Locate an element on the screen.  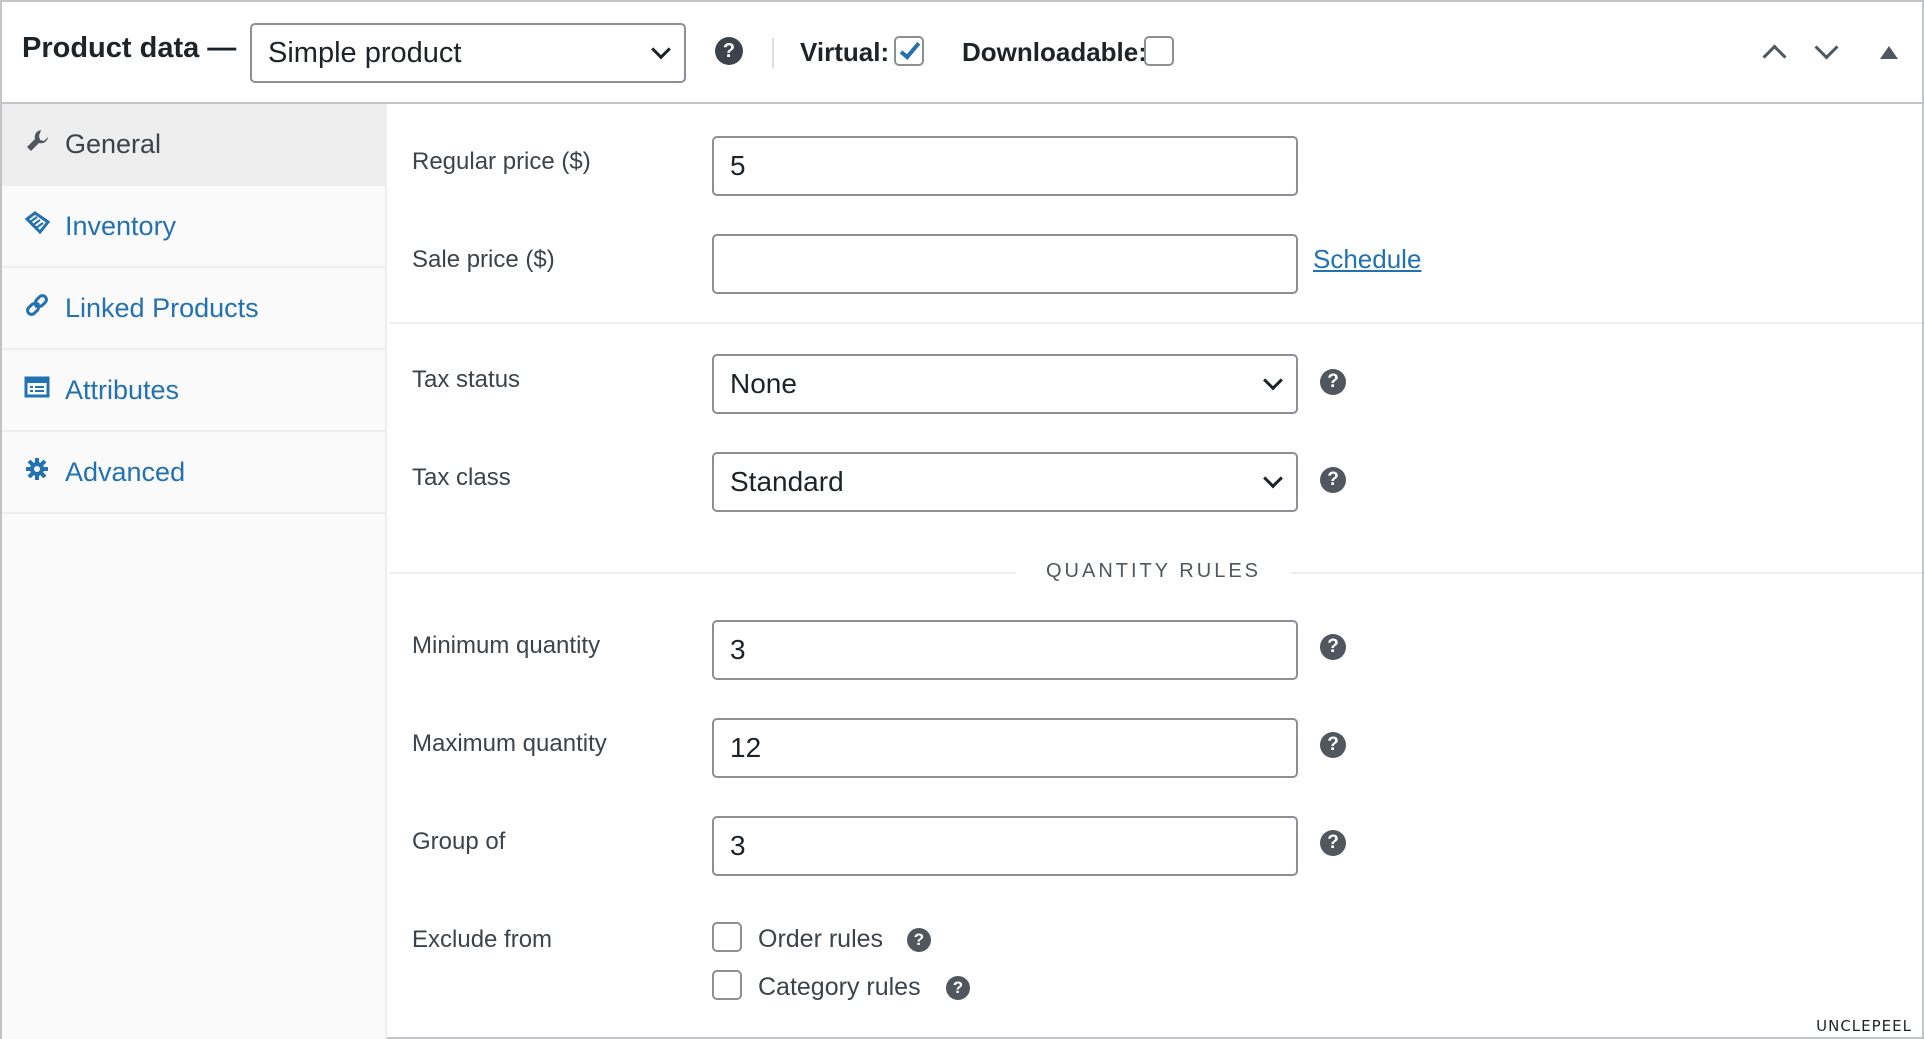
exclude-from-label: Exclude from is located at coordinates (482, 939).